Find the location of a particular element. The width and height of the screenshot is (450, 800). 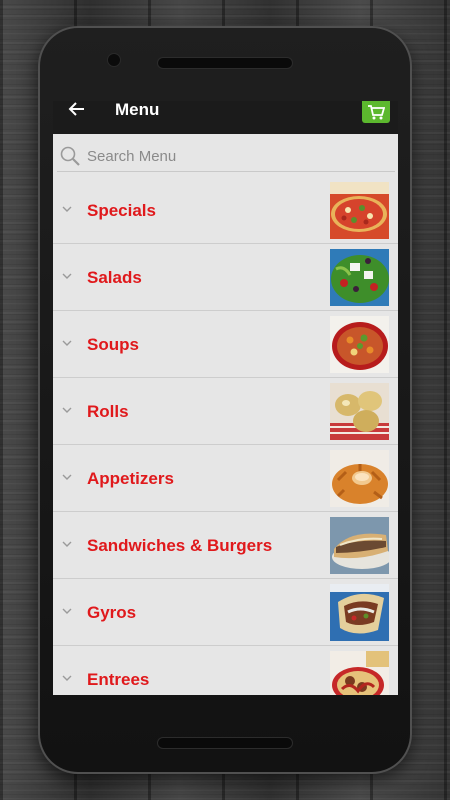

category-label: Soups is located at coordinates (113, 344).